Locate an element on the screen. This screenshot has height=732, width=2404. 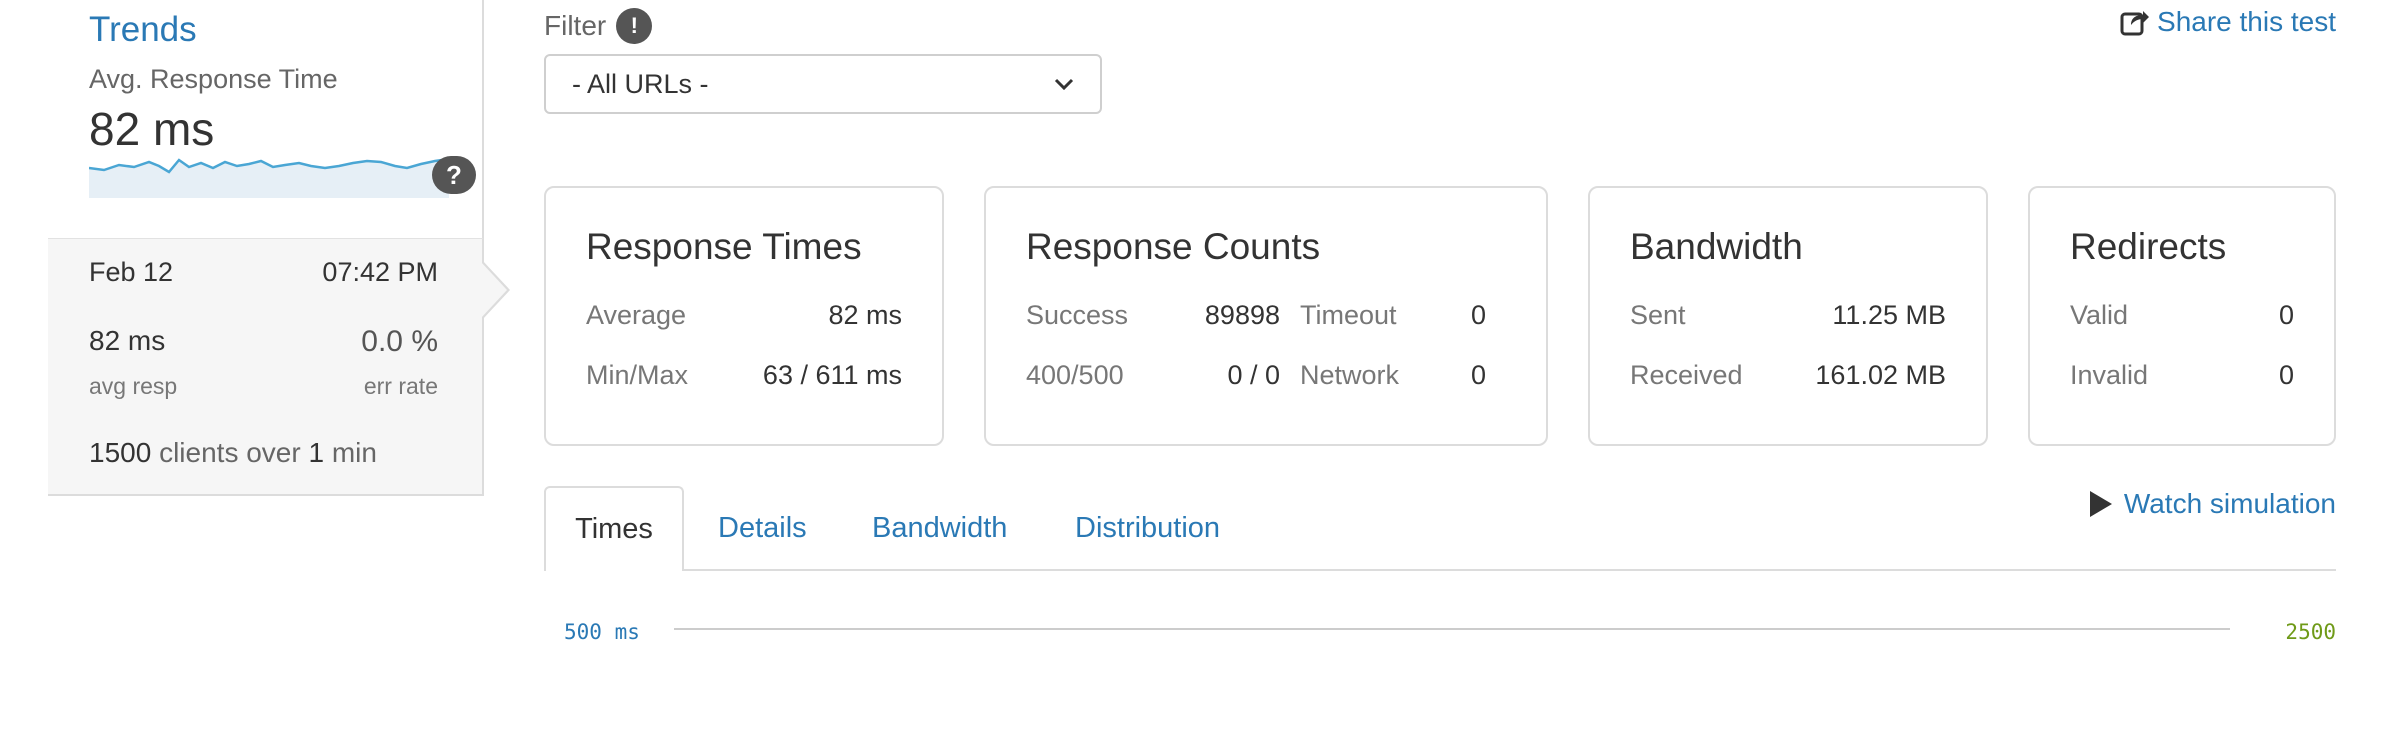
share-icon is located at coordinates (2135, 23).